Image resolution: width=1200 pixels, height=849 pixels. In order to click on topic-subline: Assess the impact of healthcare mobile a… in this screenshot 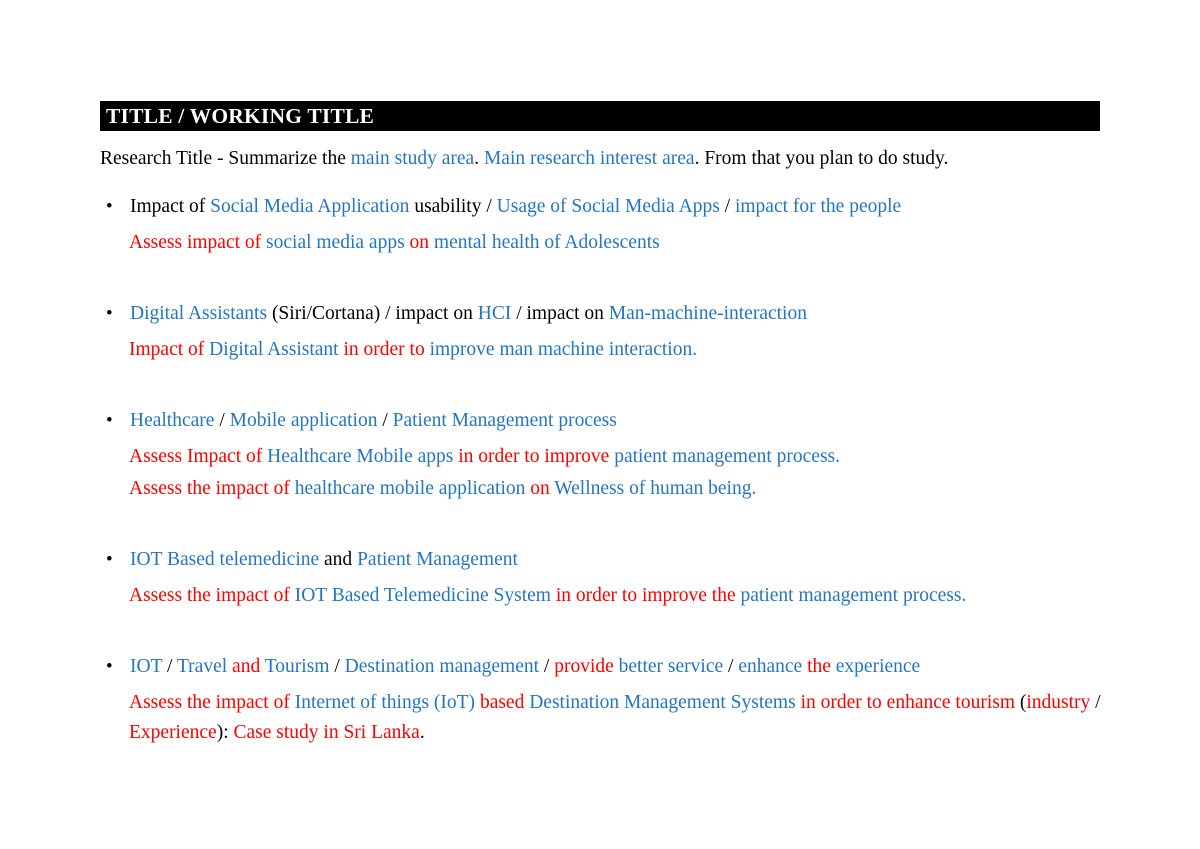, I will do `click(600, 489)`.